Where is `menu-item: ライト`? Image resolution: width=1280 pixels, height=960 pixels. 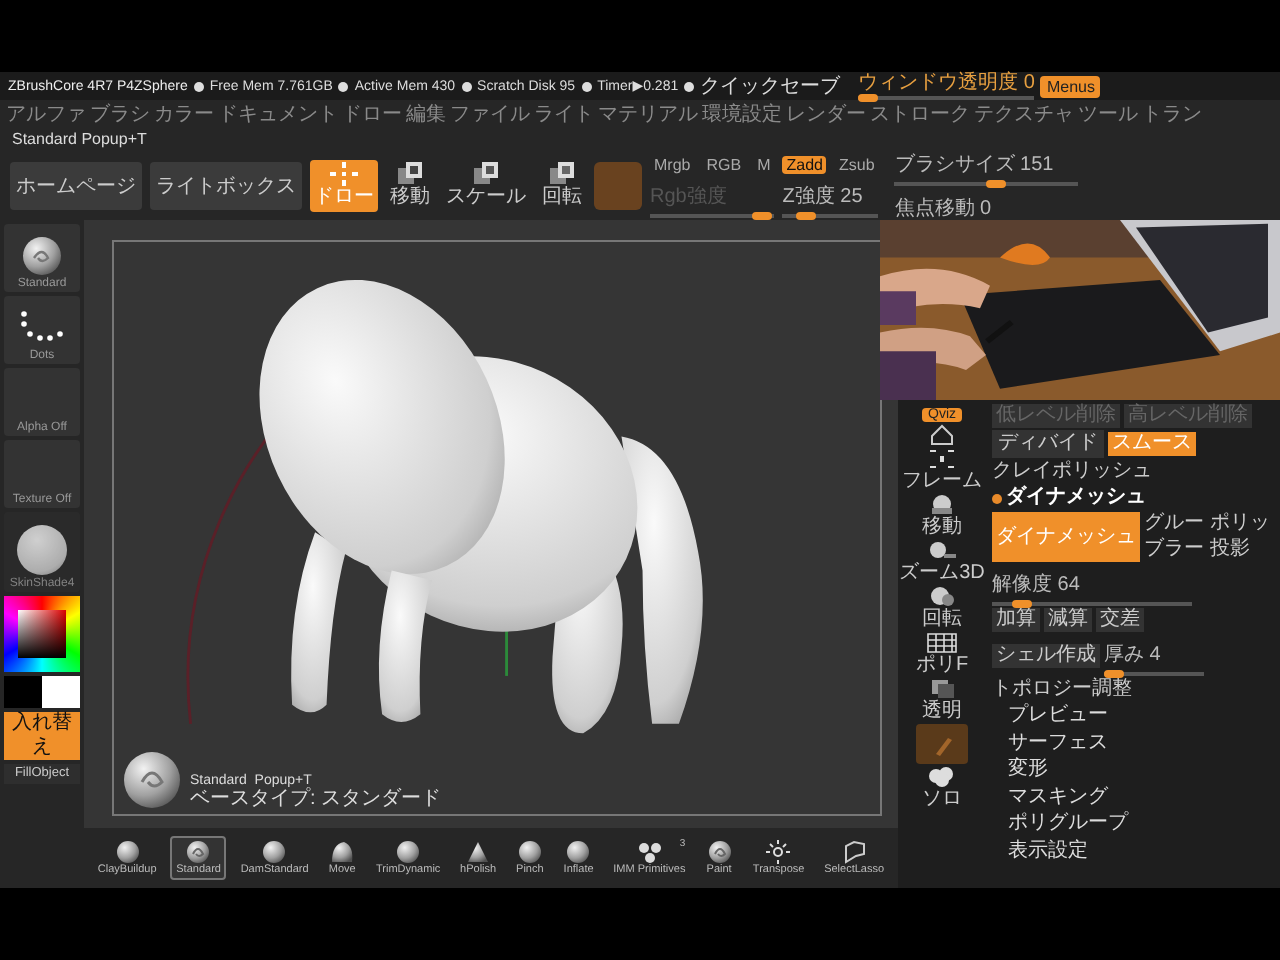
menu-item: ライト is located at coordinates (564, 114).